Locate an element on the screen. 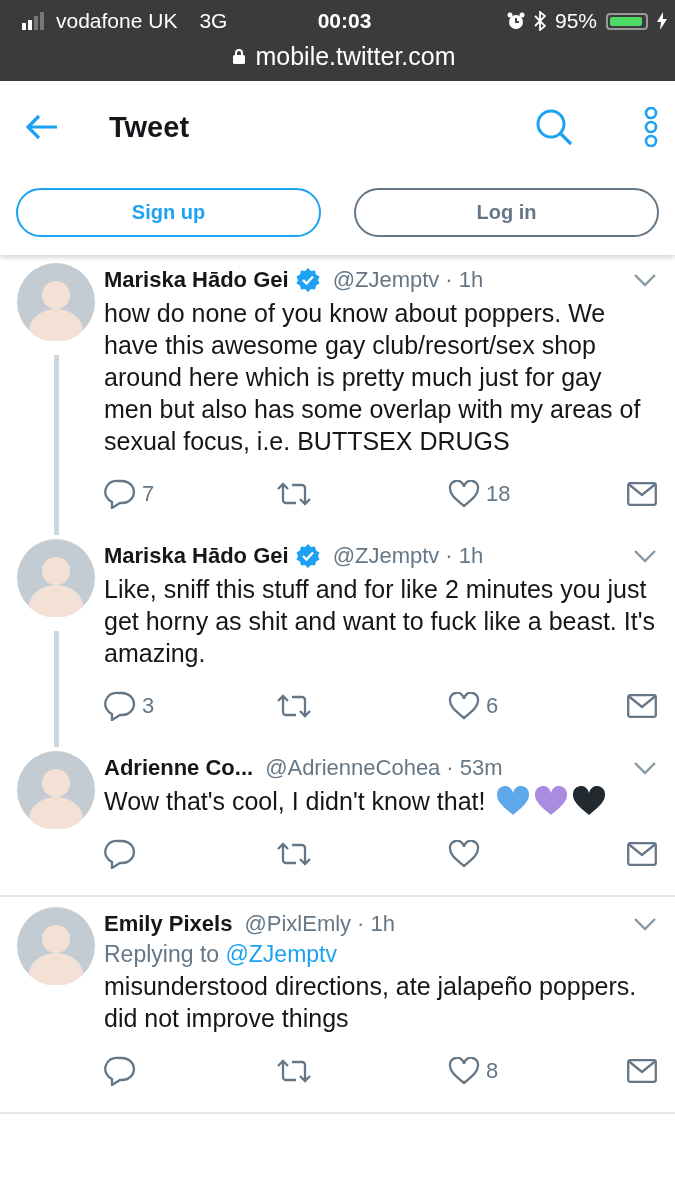  sign-up-button: Sign up is located at coordinates (168, 212).